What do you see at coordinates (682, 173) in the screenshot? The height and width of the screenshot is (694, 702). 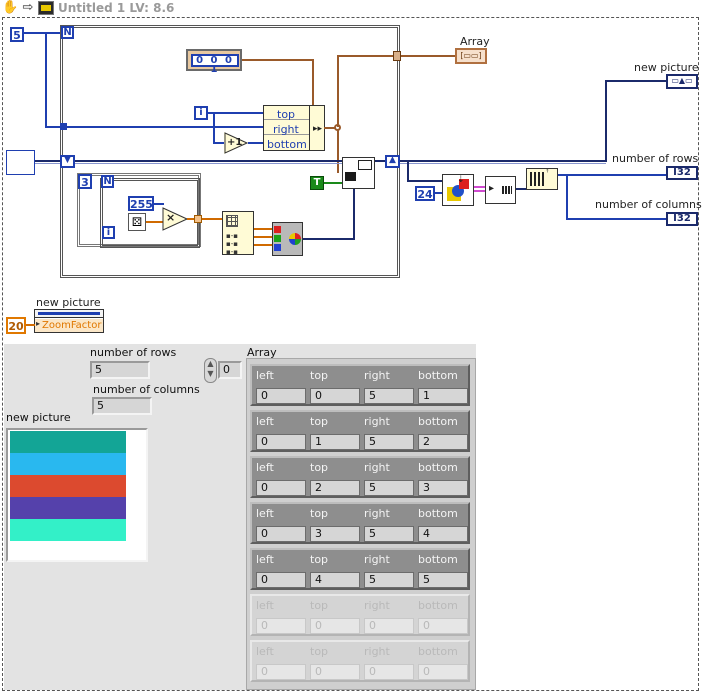 I see `number-of-rows-terminal: I32` at bounding box center [682, 173].